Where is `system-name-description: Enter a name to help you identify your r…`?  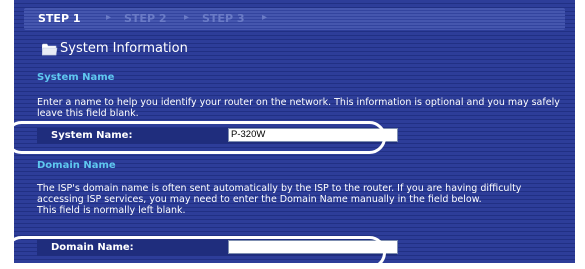
system-name-description: Enter a name to help you identify your r… is located at coordinates (298, 108).